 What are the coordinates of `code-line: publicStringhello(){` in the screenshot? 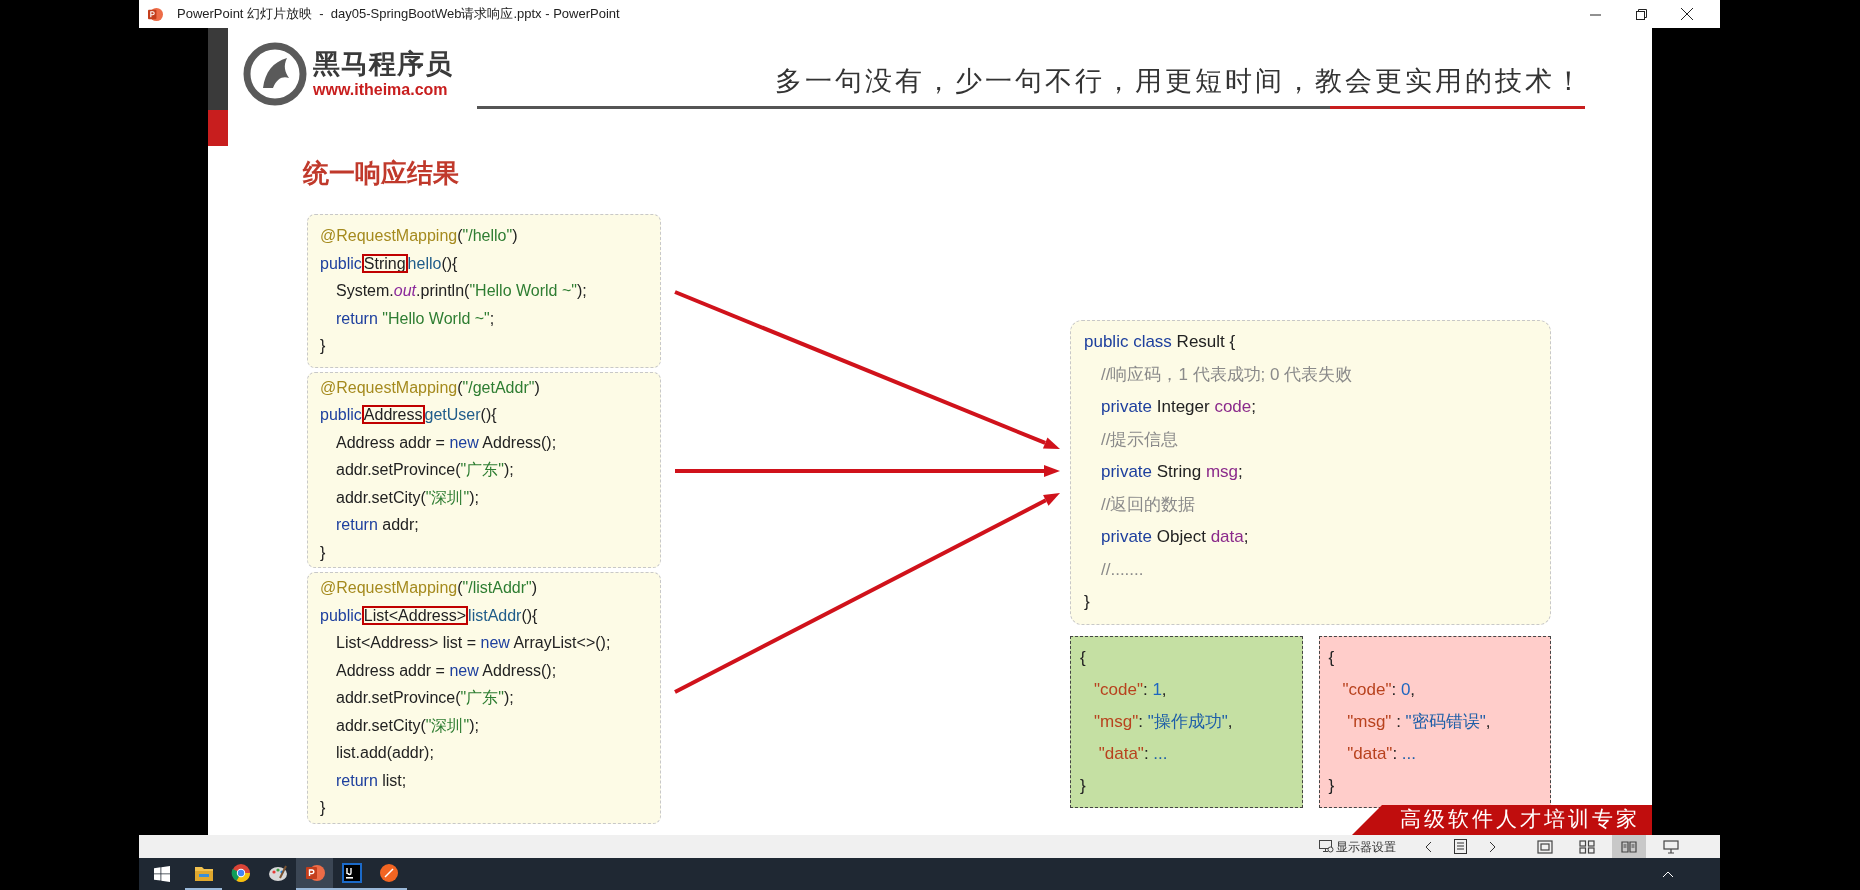 It's located at (389, 263).